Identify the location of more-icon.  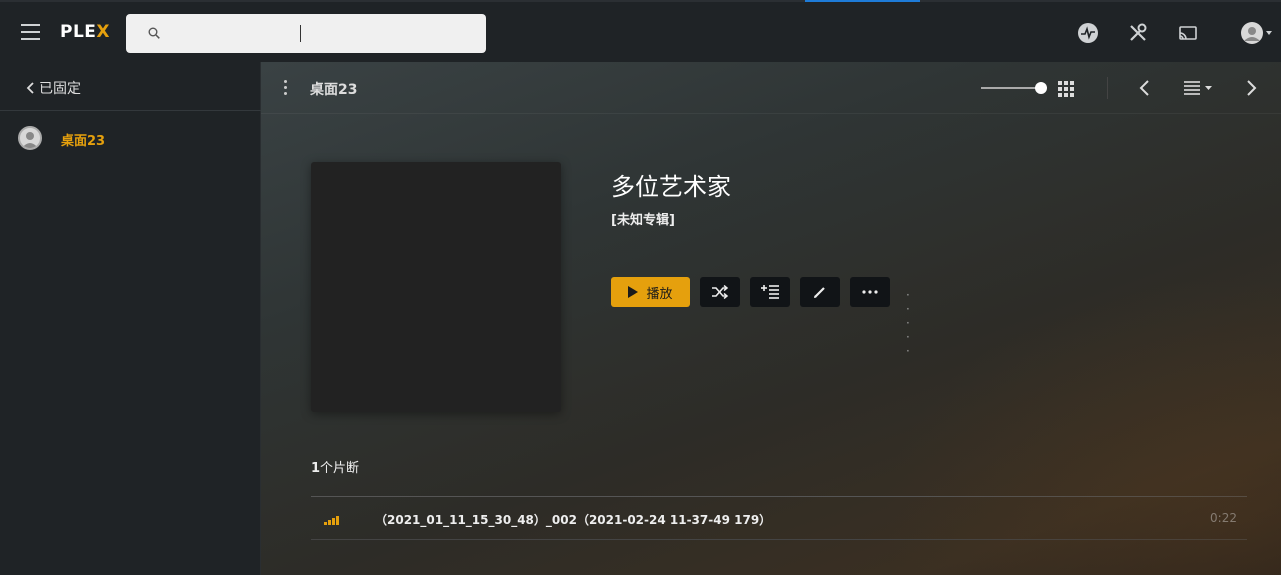
(870, 292).